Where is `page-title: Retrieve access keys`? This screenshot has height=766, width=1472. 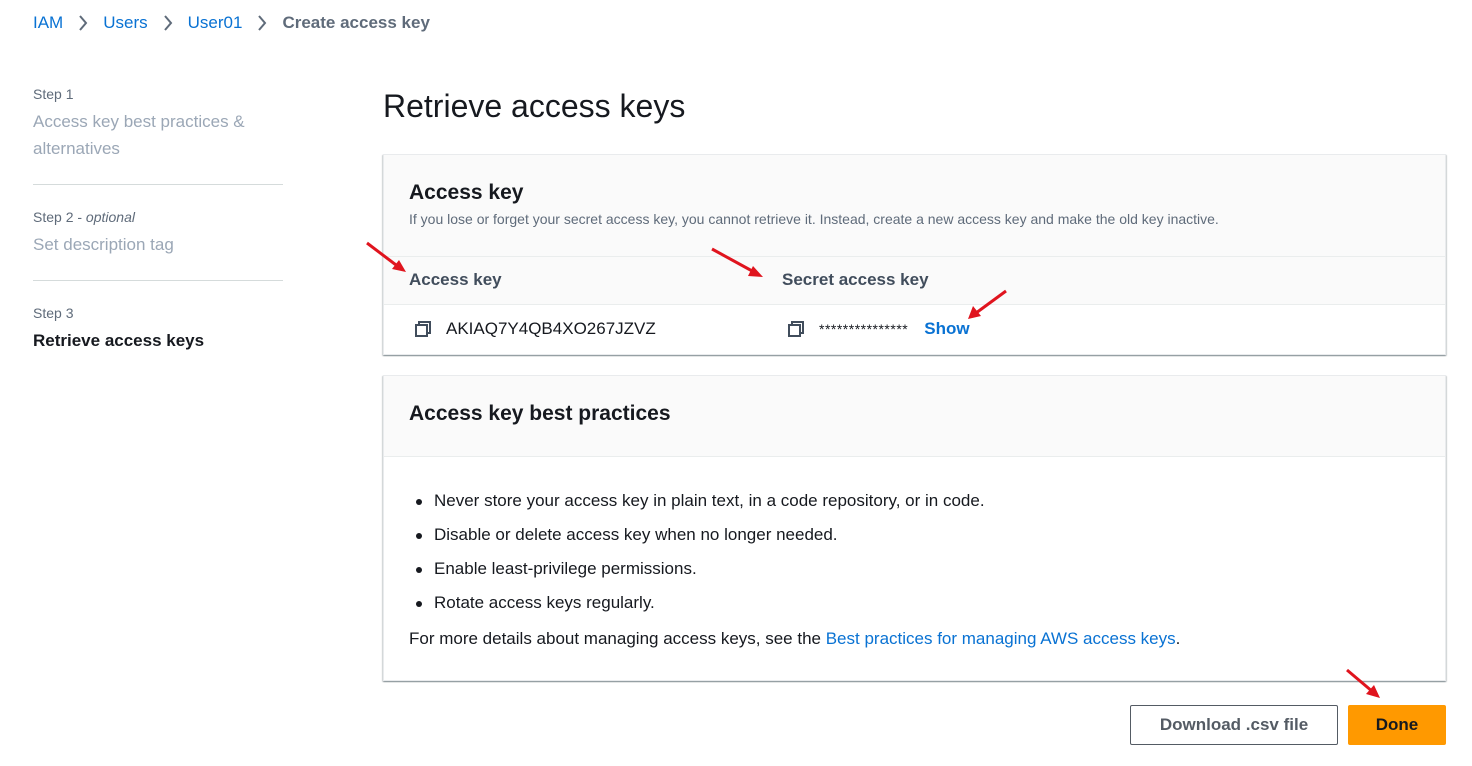
page-title: Retrieve access keys is located at coordinates (534, 106).